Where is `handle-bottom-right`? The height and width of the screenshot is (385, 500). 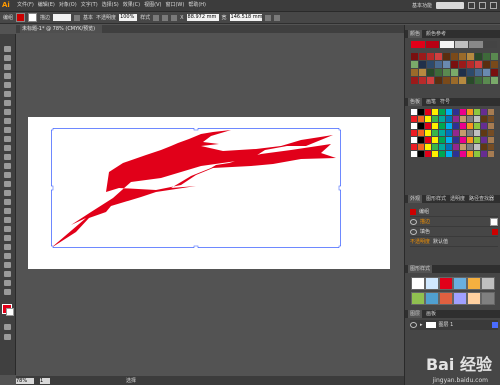 handle-bottom-right is located at coordinates (339, 246).